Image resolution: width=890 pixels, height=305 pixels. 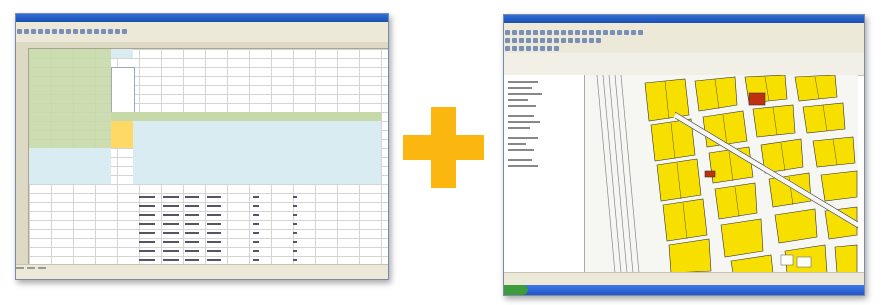 What do you see at coordinates (684, 290) in the screenshot?
I see `taskbar` at bounding box center [684, 290].